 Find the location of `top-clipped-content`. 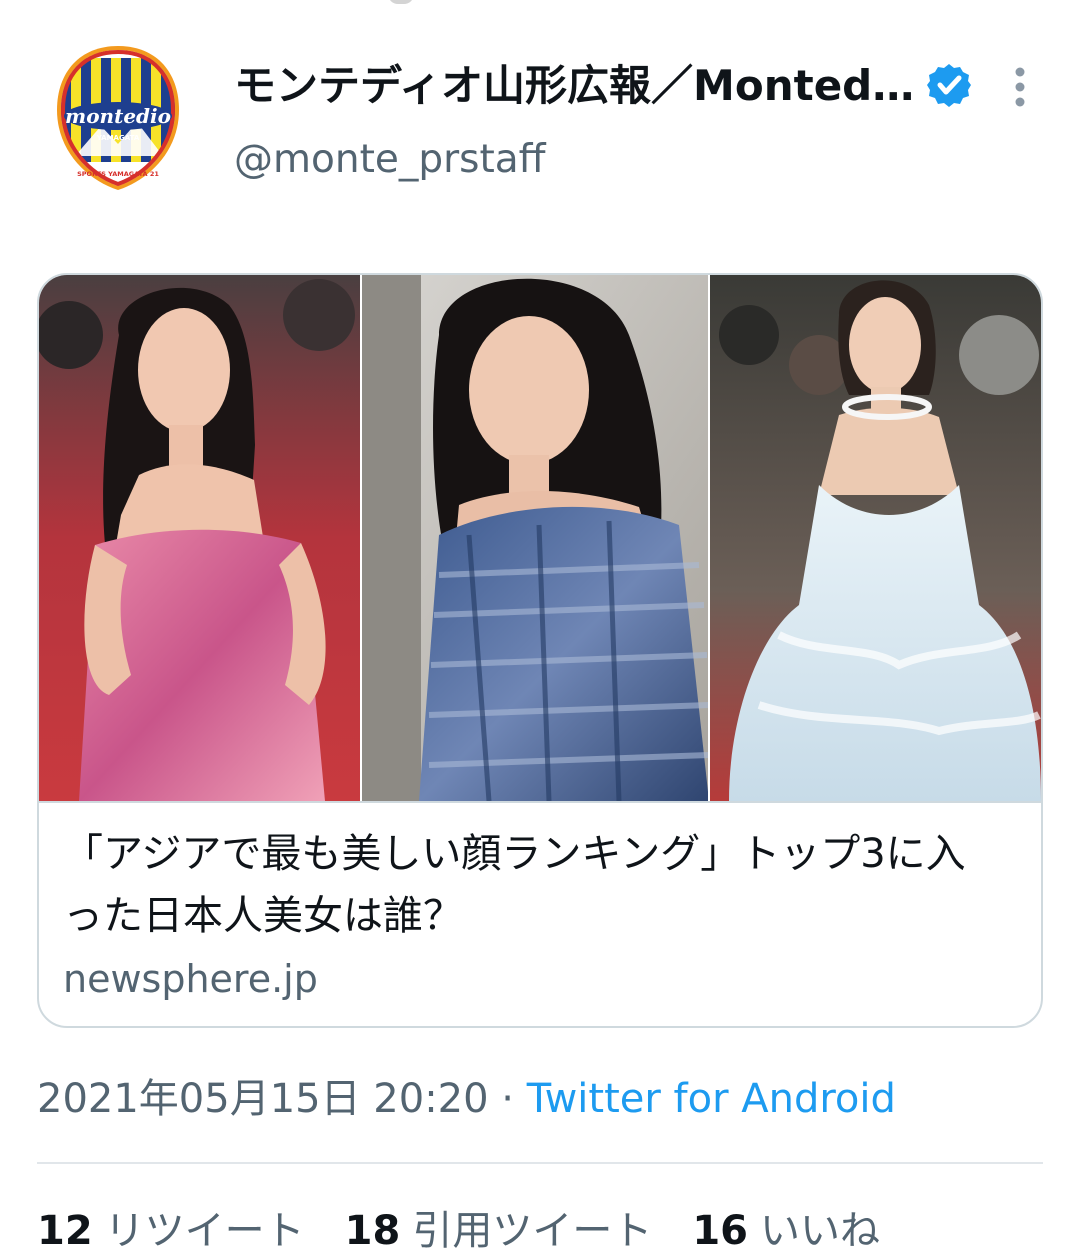

top-clipped-content is located at coordinates (540, 4).